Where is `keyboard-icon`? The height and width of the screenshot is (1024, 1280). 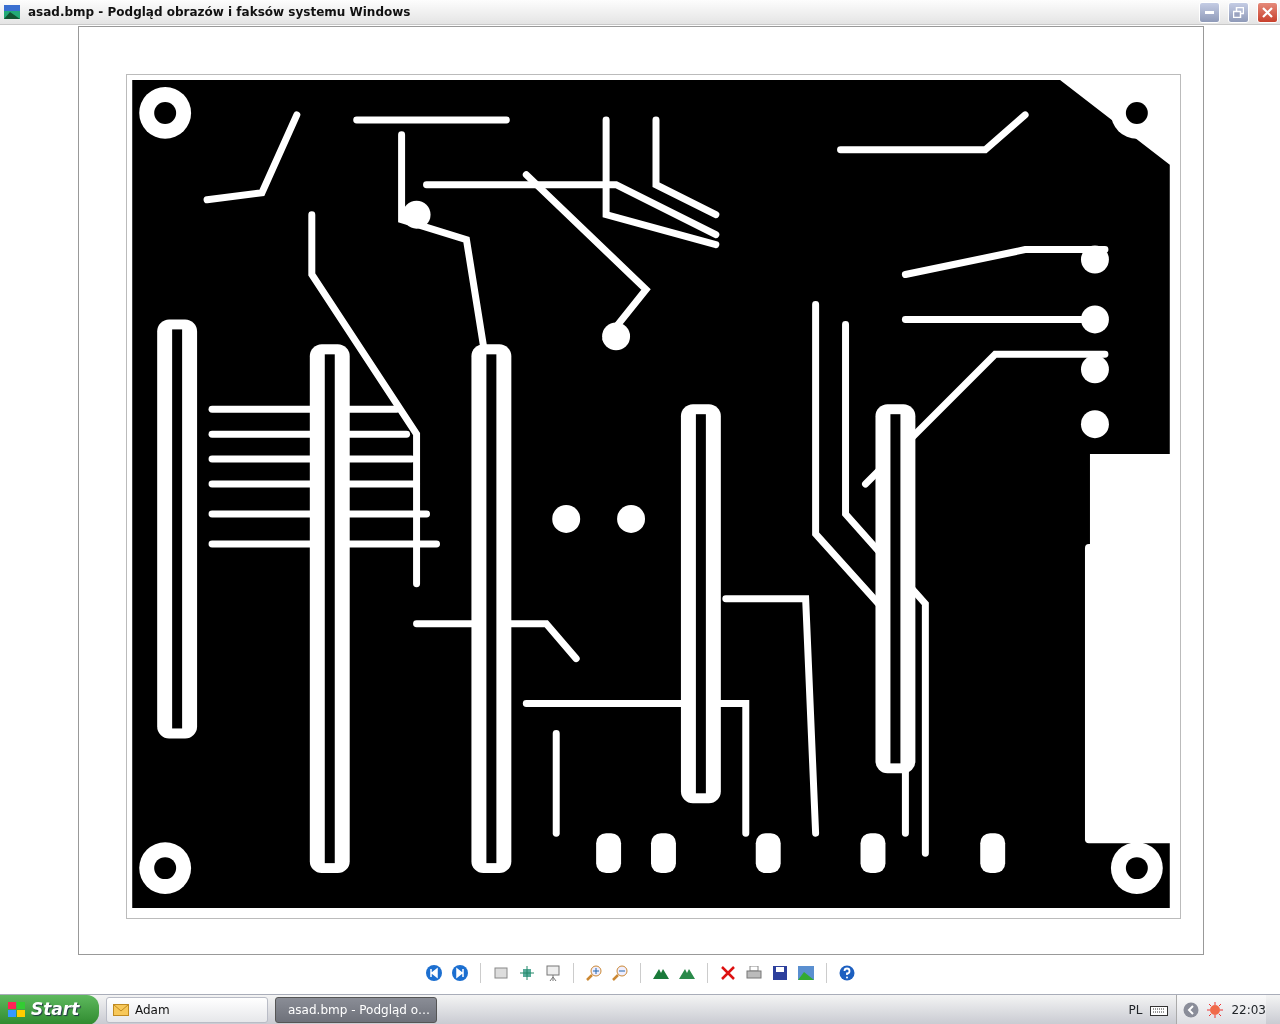
keyboard-icon is located at coordinates (1159, 1009).